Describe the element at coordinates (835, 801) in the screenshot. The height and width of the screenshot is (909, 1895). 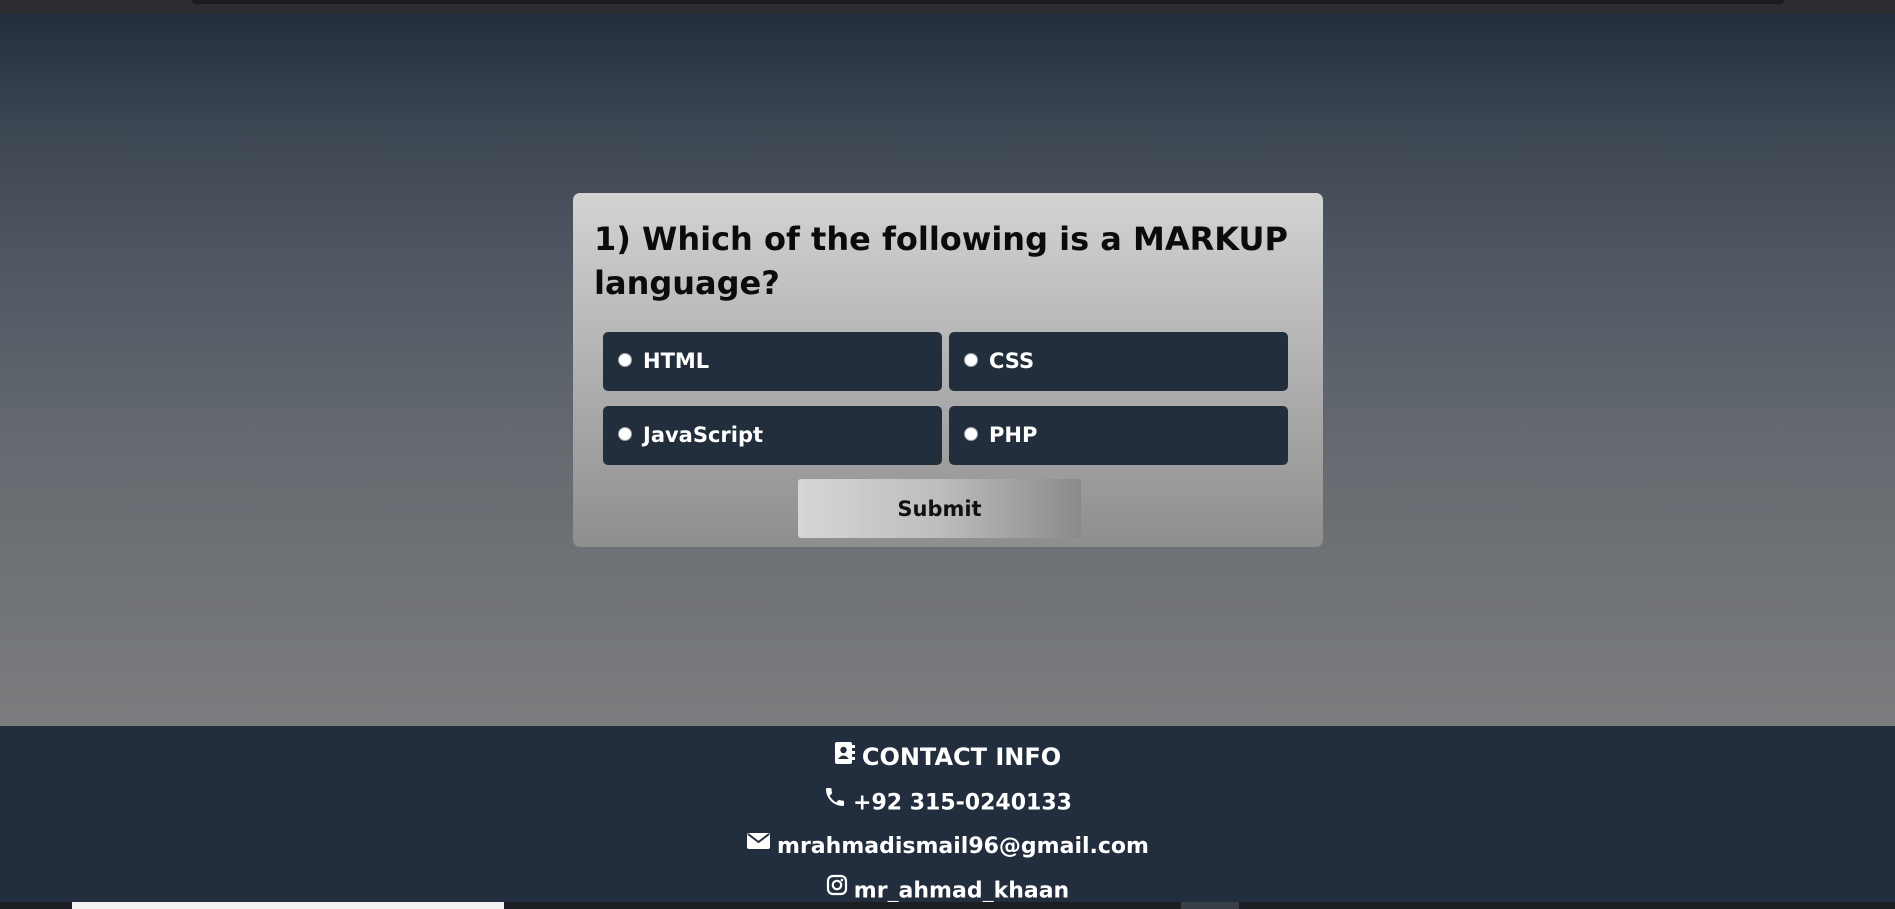
I see `phone-icon` at that location.